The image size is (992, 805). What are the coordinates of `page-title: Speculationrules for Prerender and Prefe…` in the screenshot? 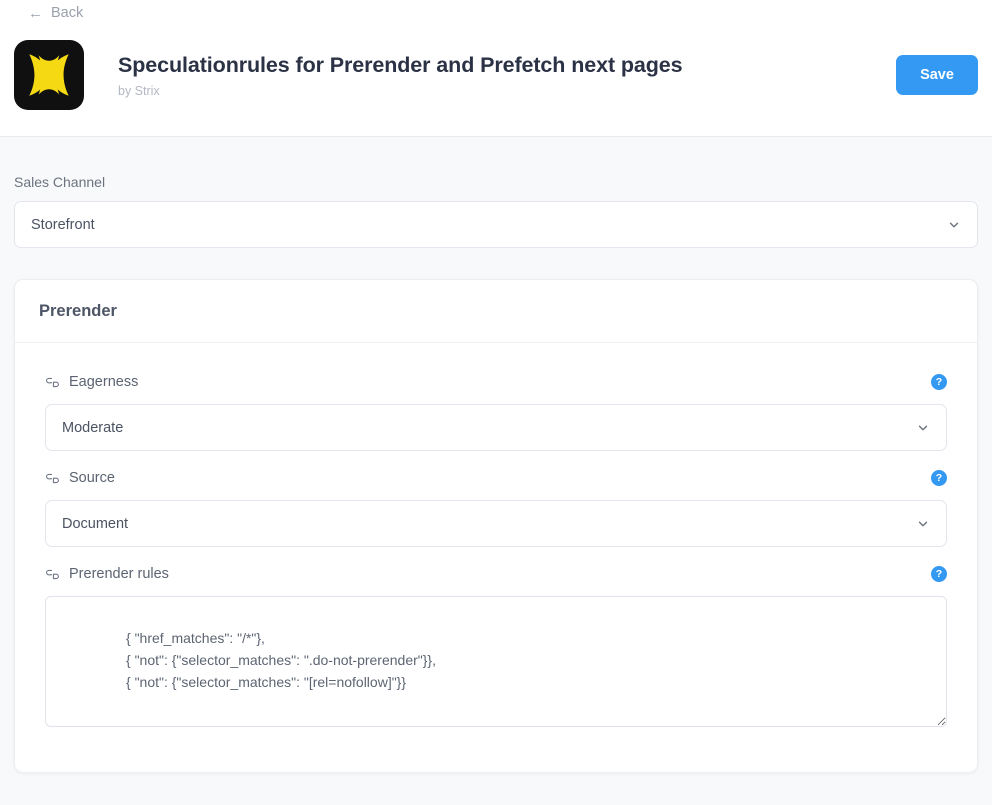 It's located at (400, 64).